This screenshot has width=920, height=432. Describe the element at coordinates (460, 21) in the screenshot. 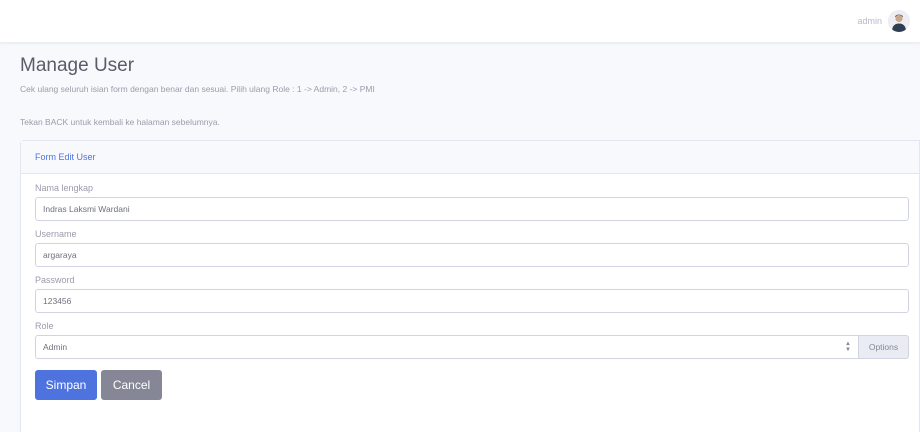

I see `topbar: admin` at that location.